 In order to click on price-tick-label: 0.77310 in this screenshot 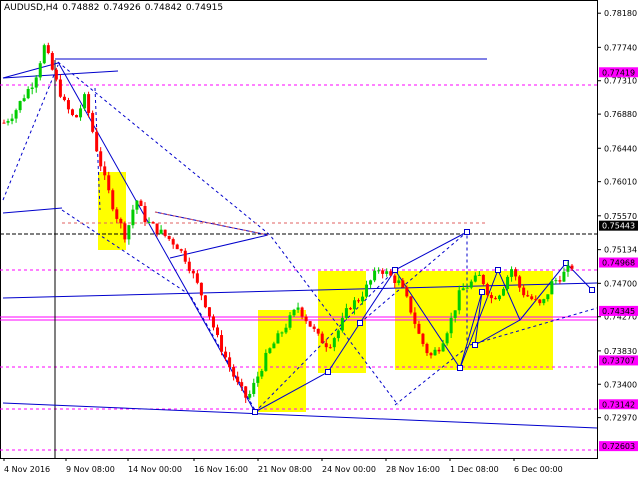, I will do `click(620, 81)`.